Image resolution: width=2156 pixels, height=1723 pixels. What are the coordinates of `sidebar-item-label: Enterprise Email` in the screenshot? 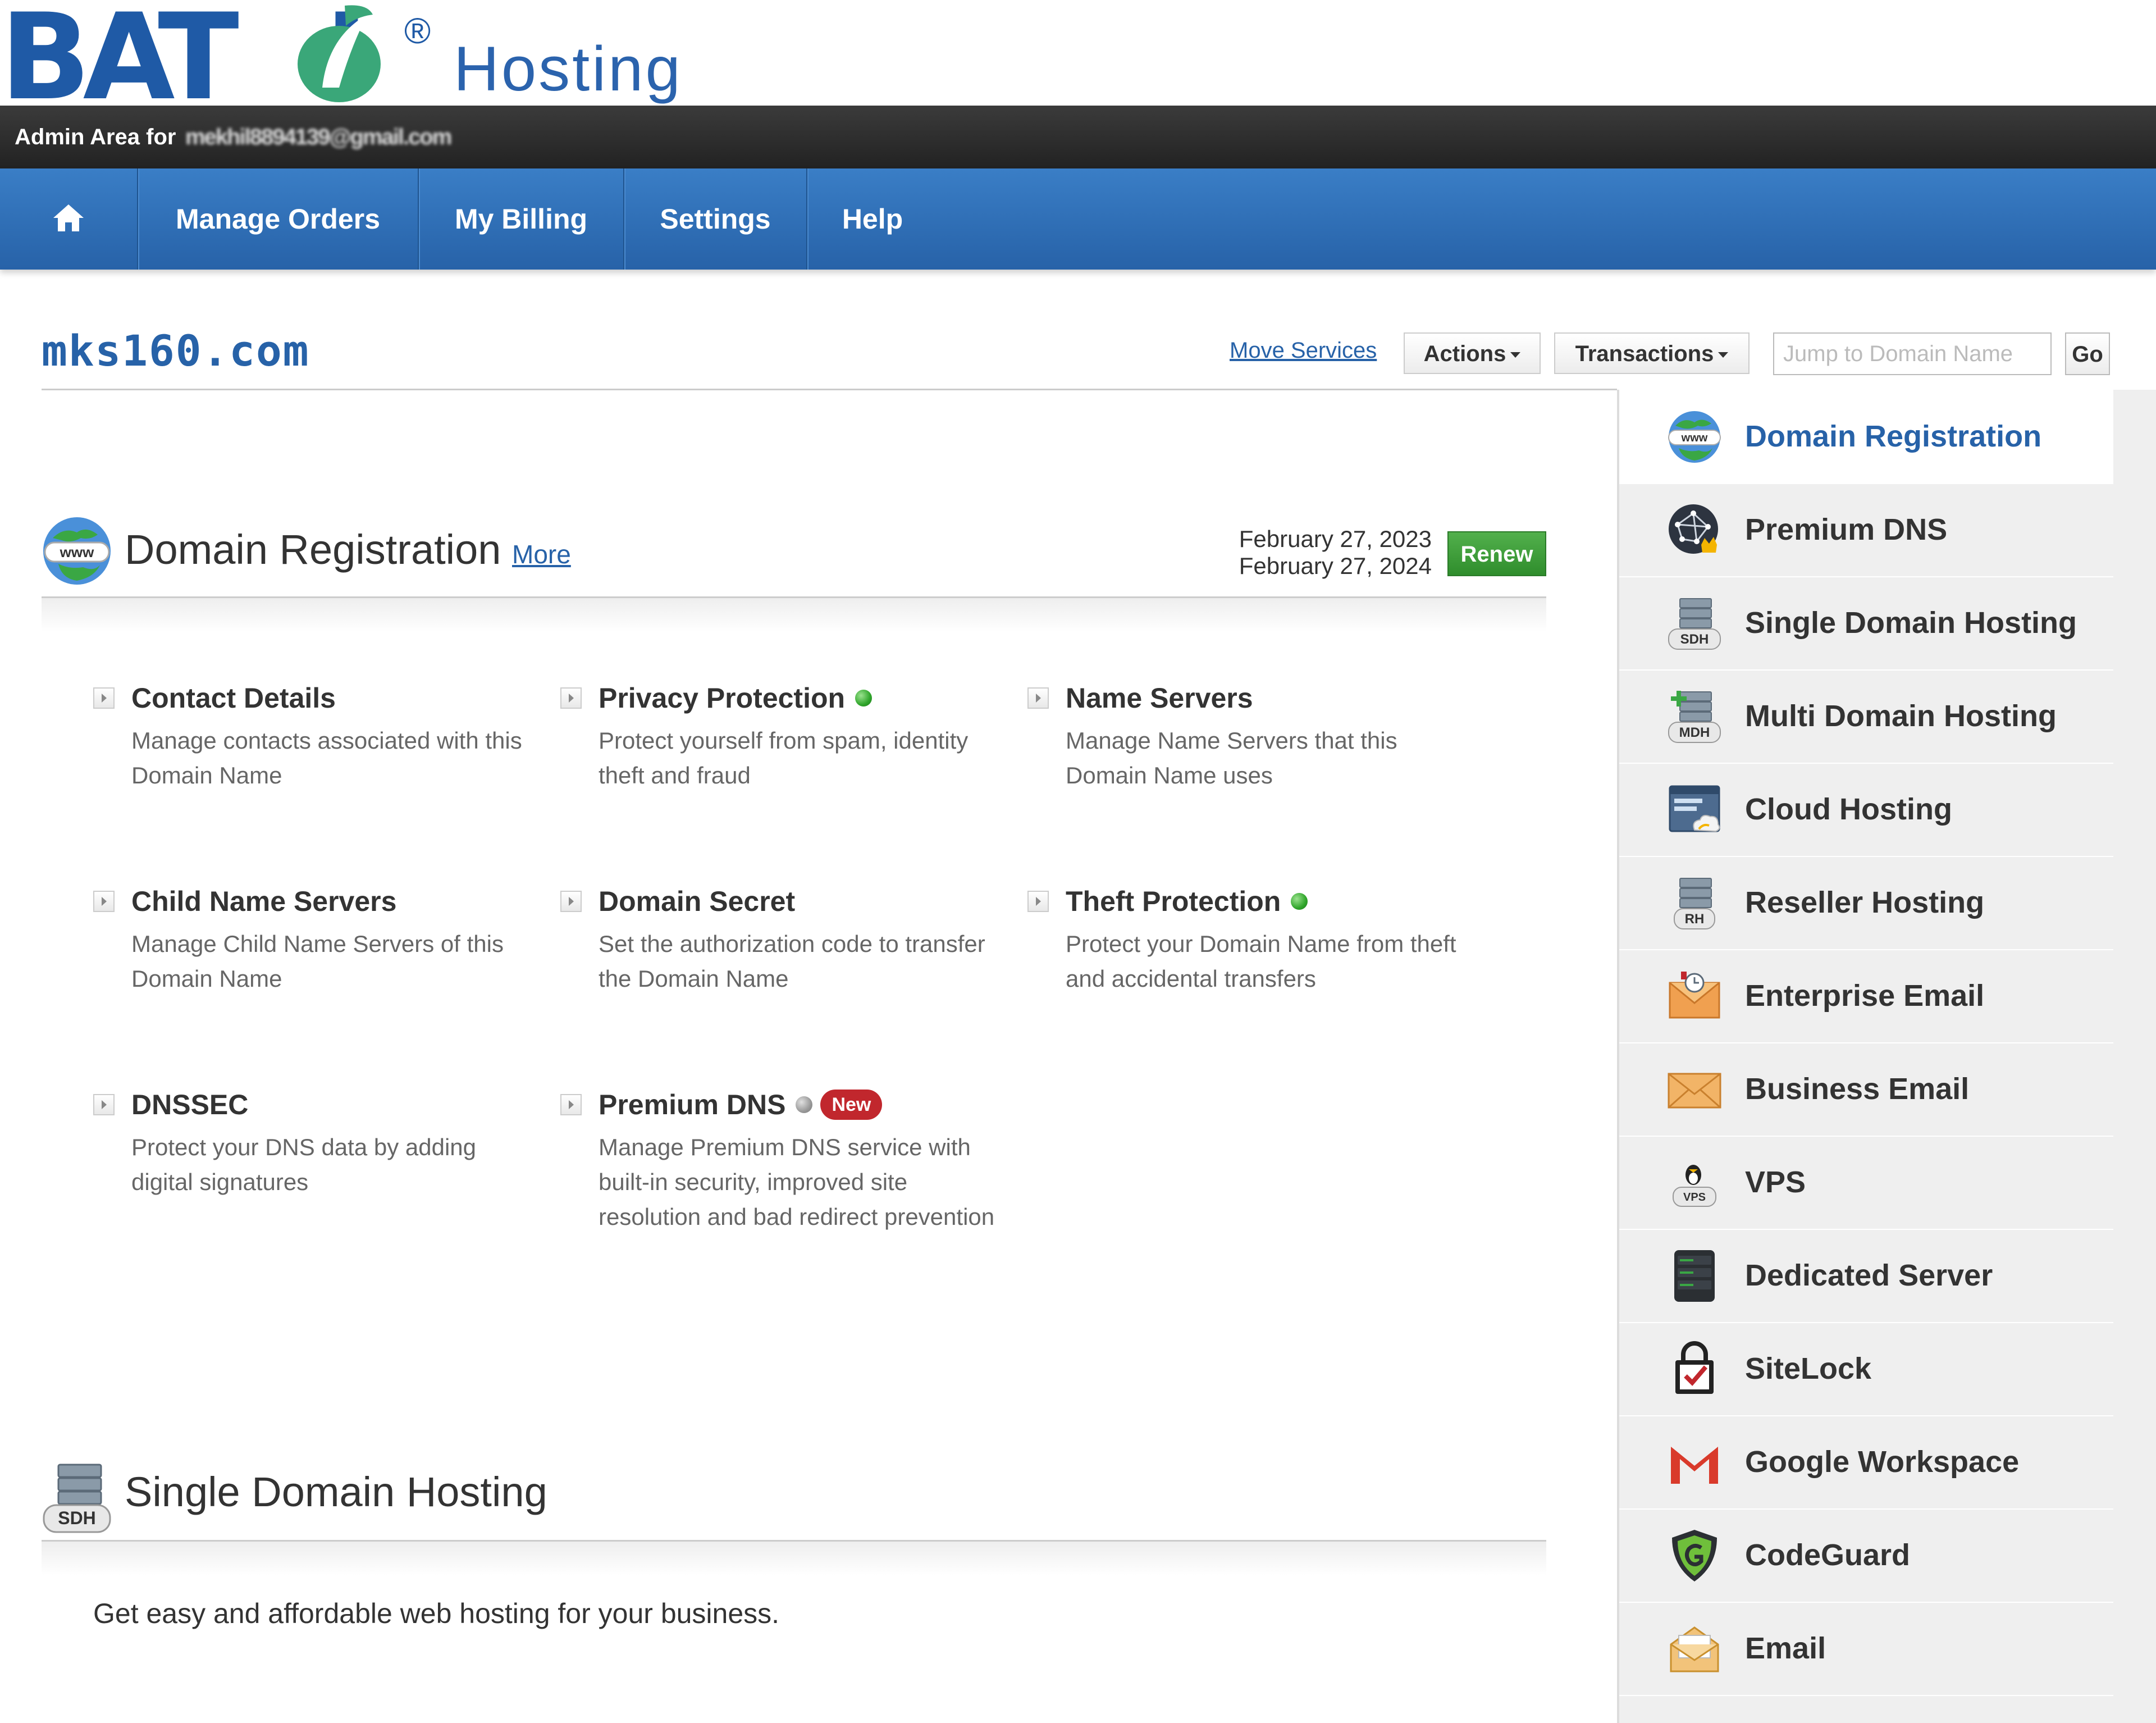 It's located at (1865, 996).